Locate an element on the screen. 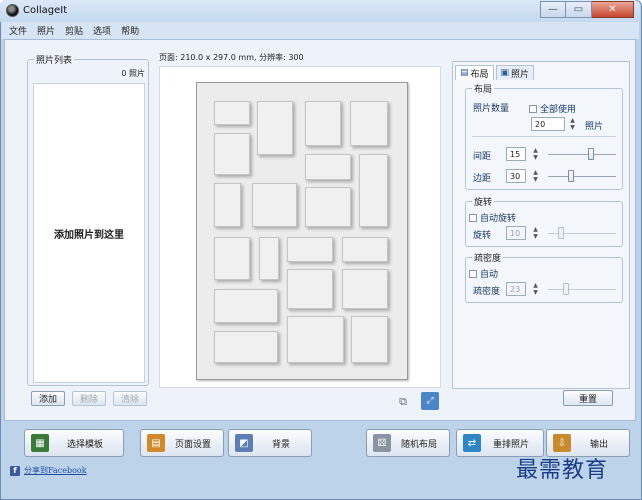 Image resolution: width=642 pixels, height=500 pixels. random-layout-button: ⚄ 随机布局 is located at coordinates (408, 443).